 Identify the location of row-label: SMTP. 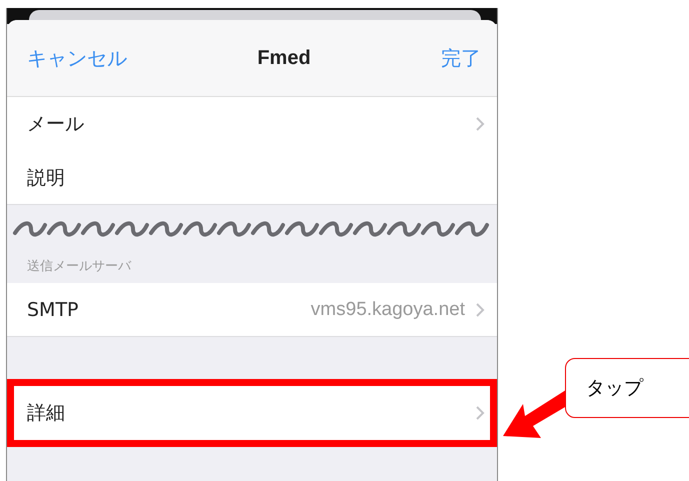
(53, 309).